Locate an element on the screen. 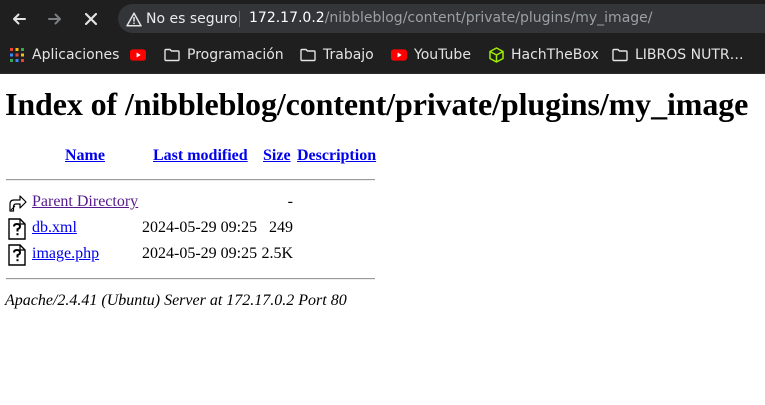 Image resolution: width=765 pixels, height=405 pixels. omnibox-divider is located at coordinates (239, 19).